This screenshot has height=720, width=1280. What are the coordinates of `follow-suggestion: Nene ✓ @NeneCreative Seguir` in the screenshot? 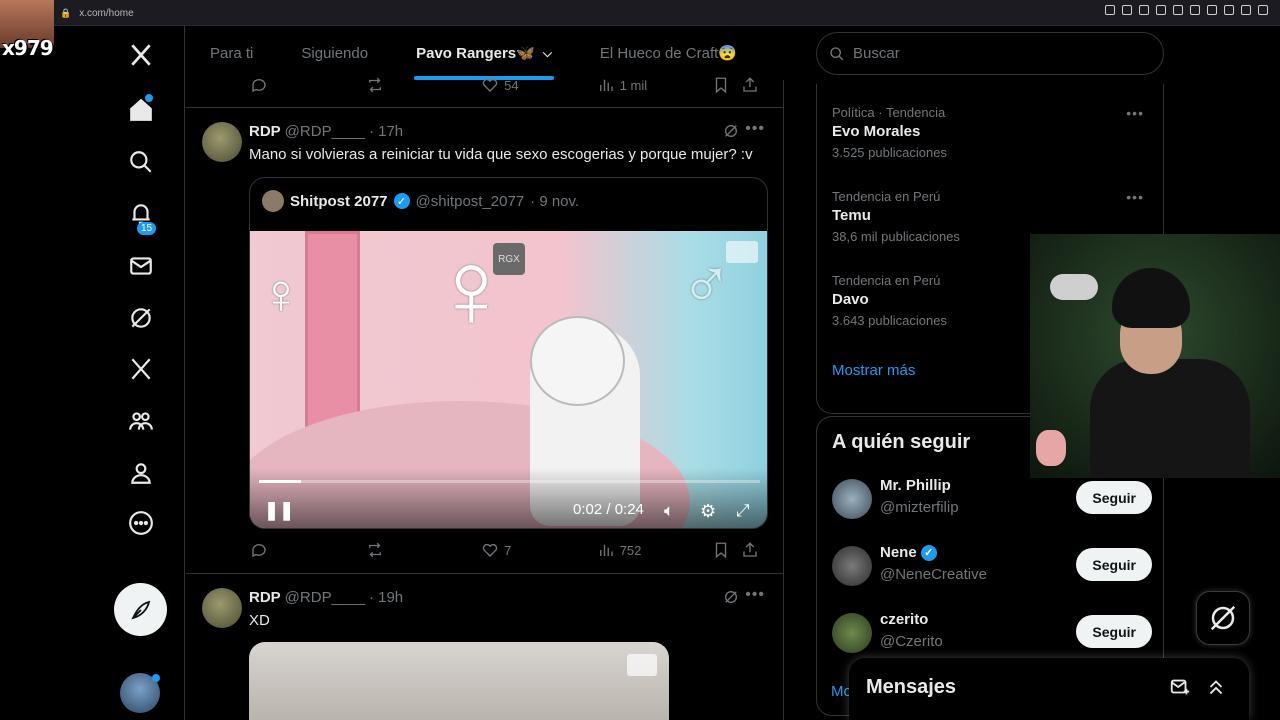 It's located at (992, 568).